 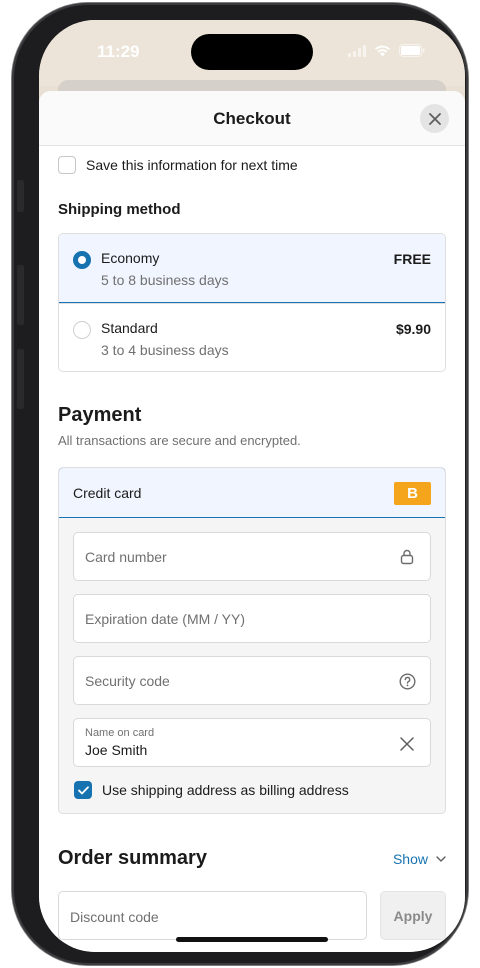 I want to click on lock-icon, so click(x=407, y=557).